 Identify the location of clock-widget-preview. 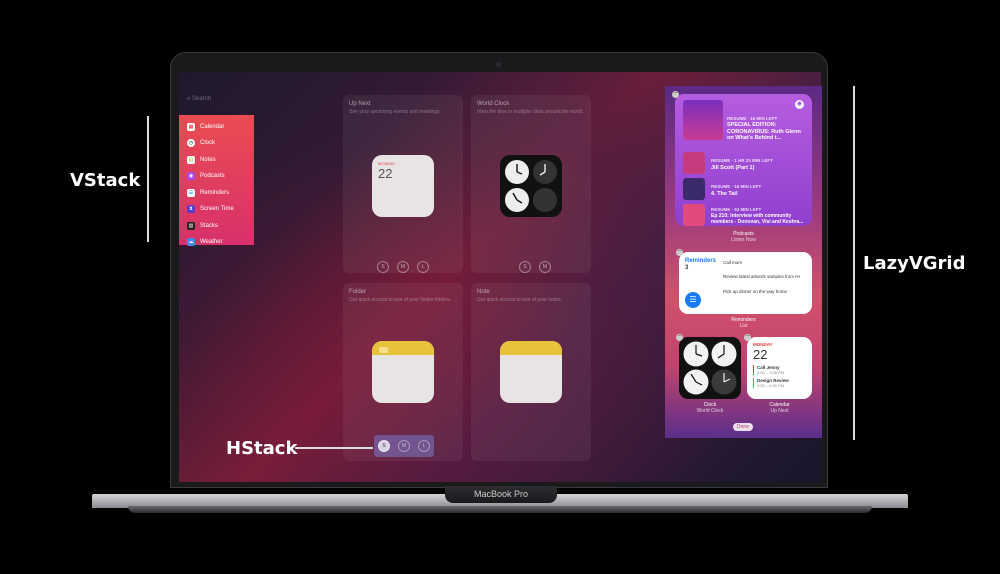
(531, 186).